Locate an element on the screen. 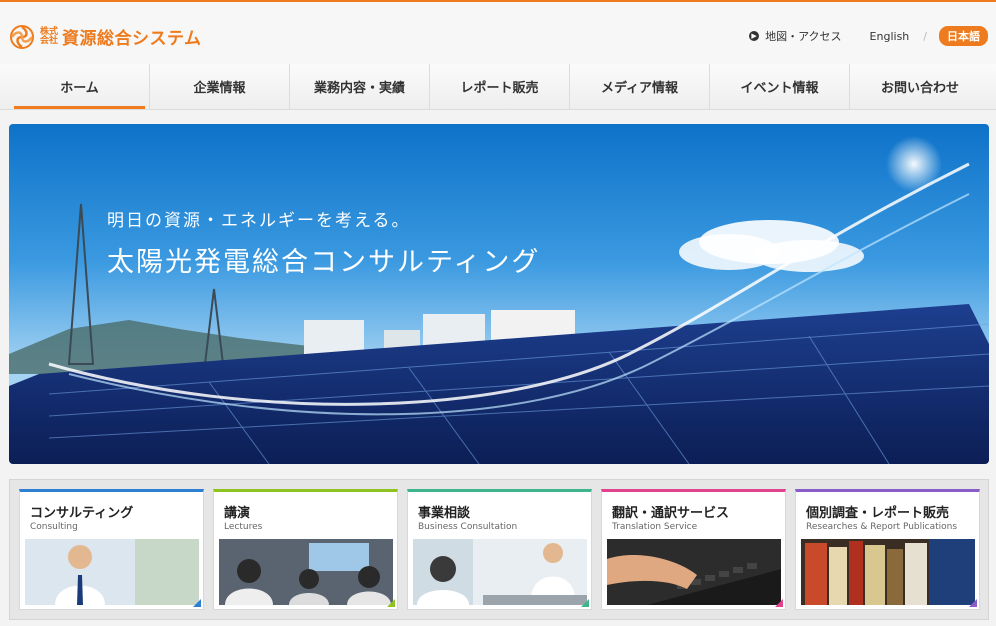 The width and height of the screenshot is (996, 626). card-image-businessman is located at coordinates (112, 572).